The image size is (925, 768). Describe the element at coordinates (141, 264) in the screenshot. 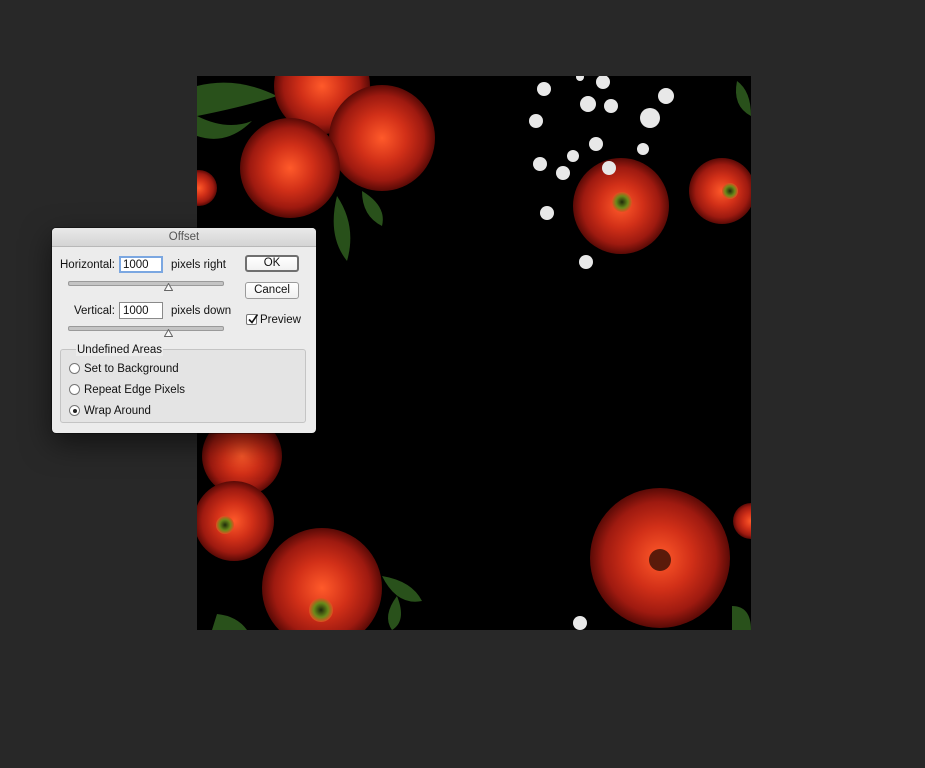

I see `horizontal-input` at that location.